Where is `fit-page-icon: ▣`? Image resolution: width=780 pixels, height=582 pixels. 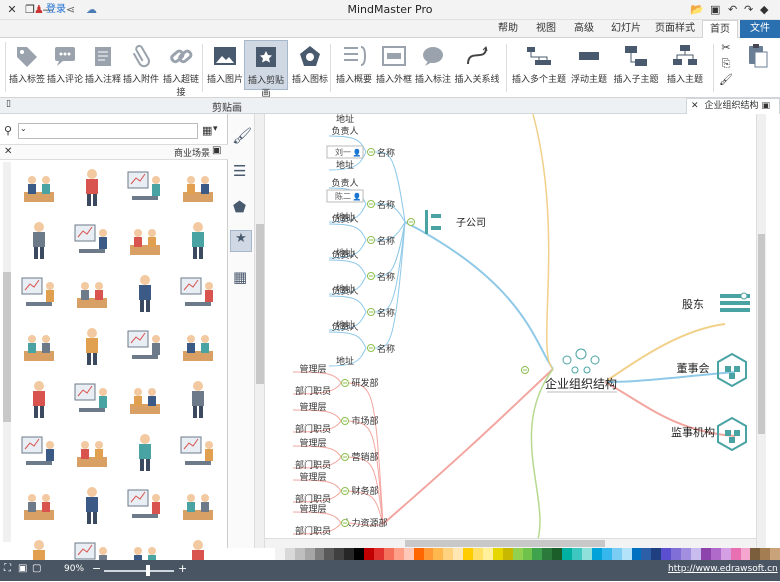 fit-page-icon: ▣ is located at coordinates (22, 568).